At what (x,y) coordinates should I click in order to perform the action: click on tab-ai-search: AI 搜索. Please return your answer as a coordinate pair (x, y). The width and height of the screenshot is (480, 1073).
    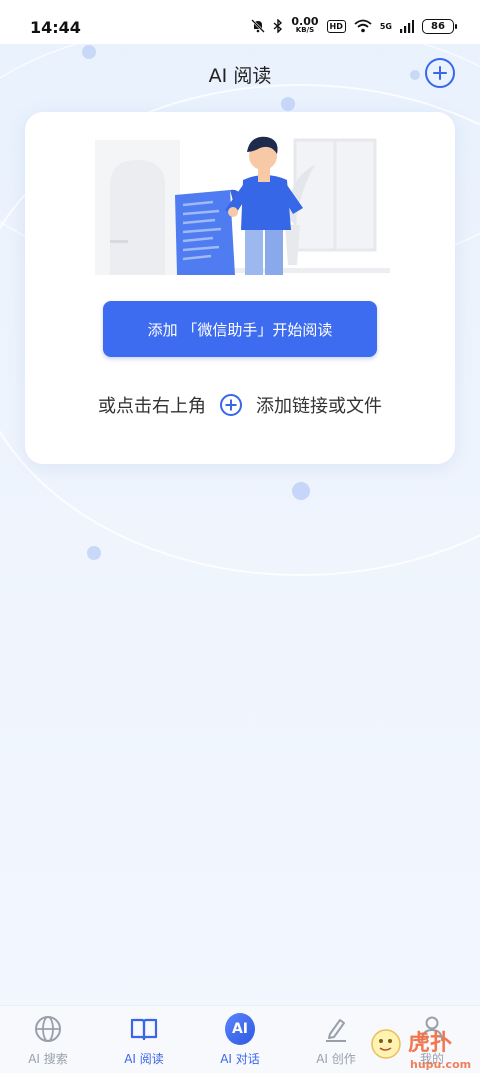
    Looking at the image, I should click on (48, 1039).